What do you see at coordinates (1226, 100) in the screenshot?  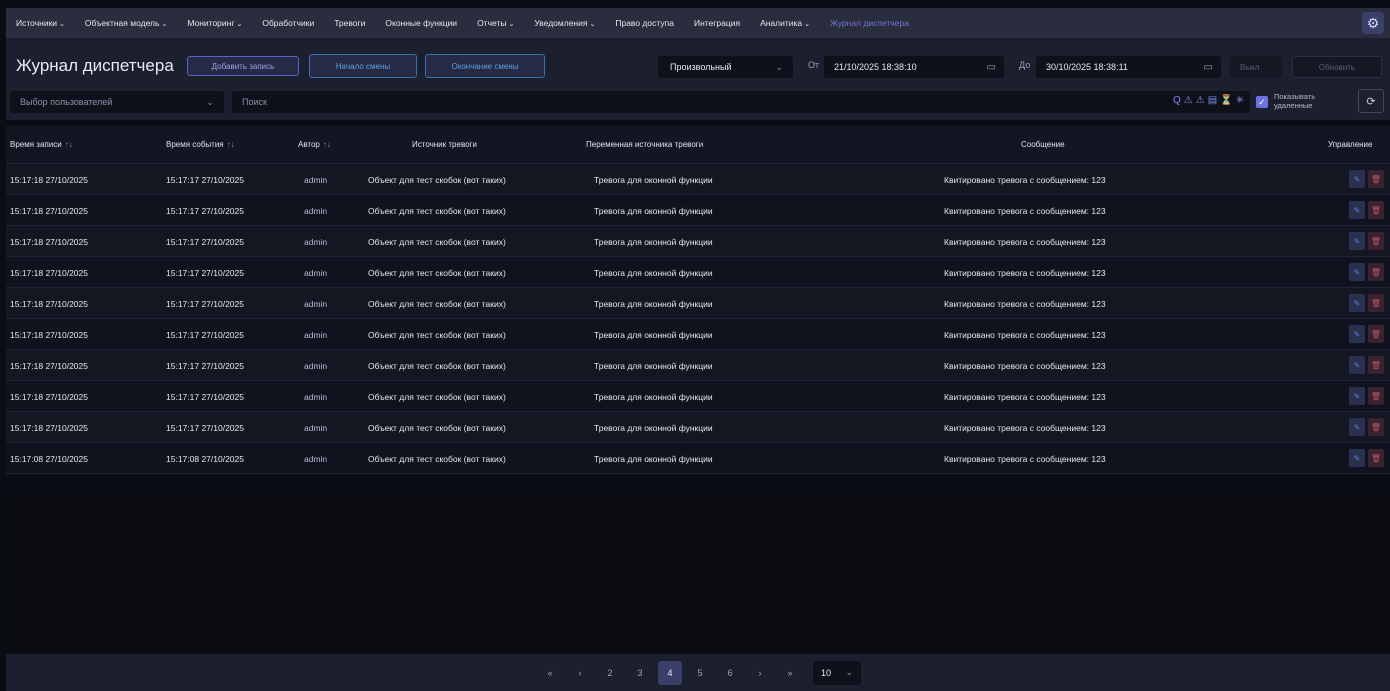 I see `filter-icon: ⏳` at bounding box center [1226, 100].